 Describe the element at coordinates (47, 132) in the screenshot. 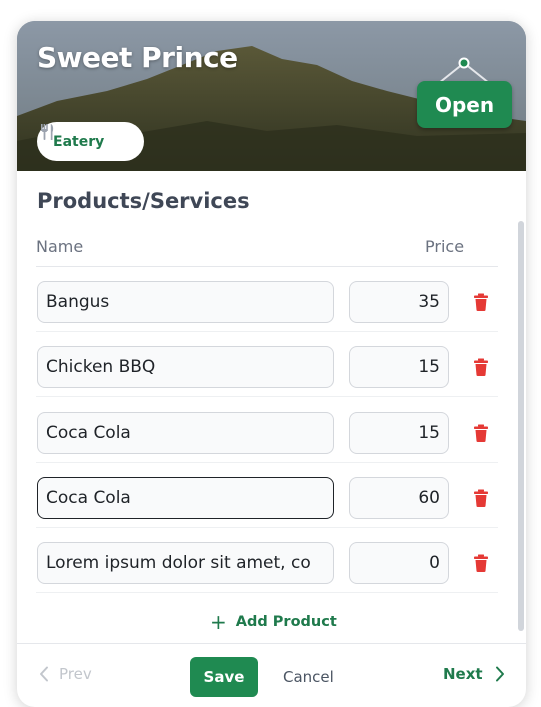

I see `utensils-icon` at that location.